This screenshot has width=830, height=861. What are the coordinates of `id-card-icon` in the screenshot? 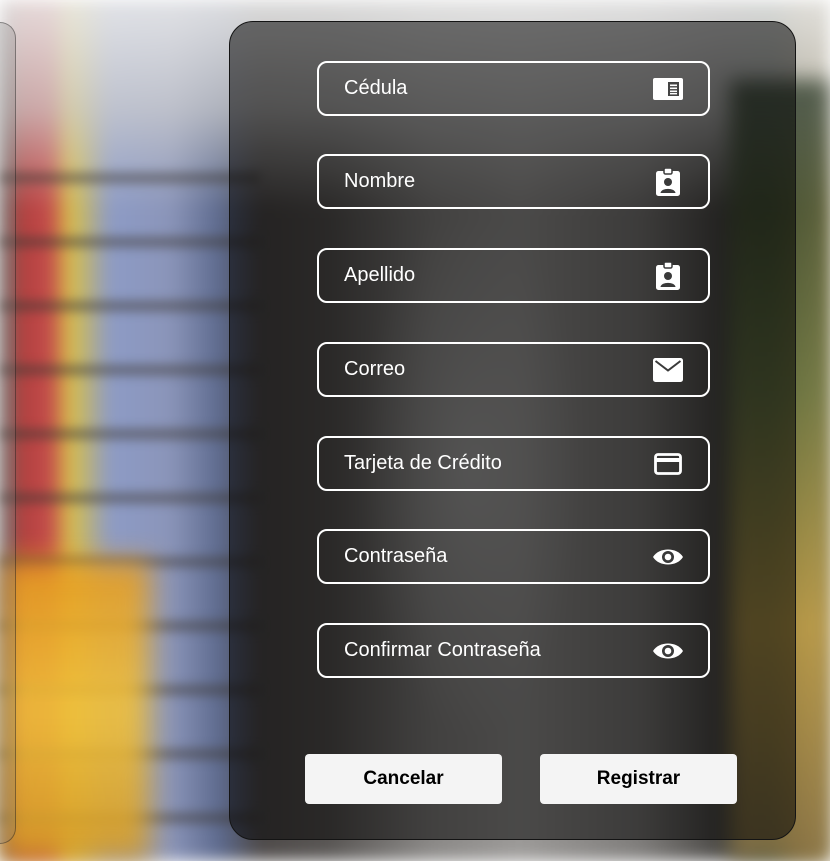 It's located at (668, 89).